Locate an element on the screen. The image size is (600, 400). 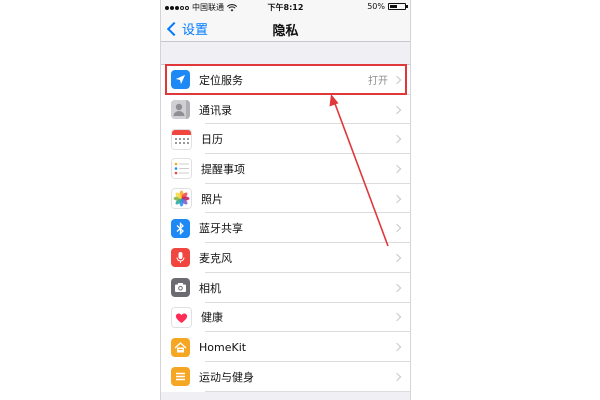
battery-icon is located at coordinates (398, 6).